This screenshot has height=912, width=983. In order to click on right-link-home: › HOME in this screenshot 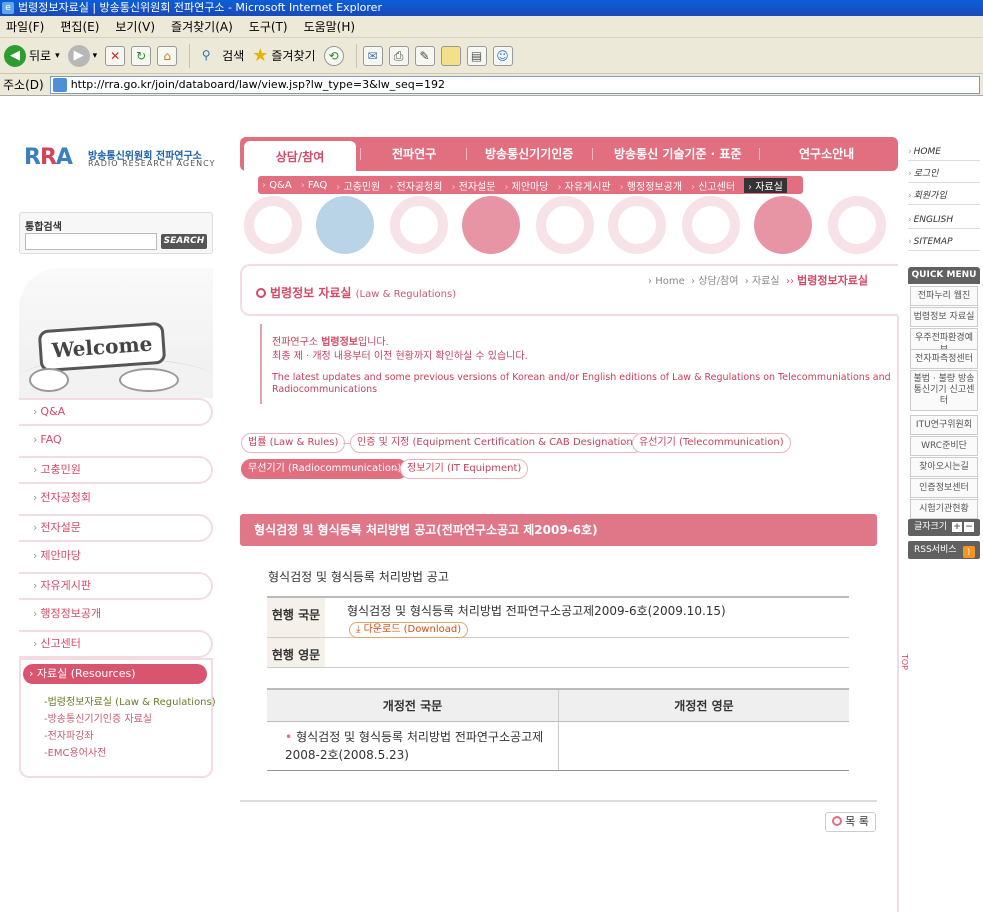, I will do `click(944, 152)`.